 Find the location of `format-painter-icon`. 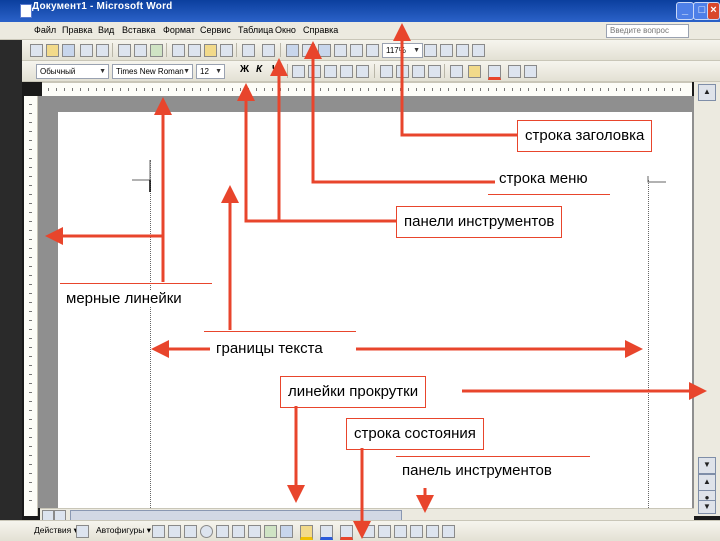

format-painter-icon is located at coordinates (226, 50).